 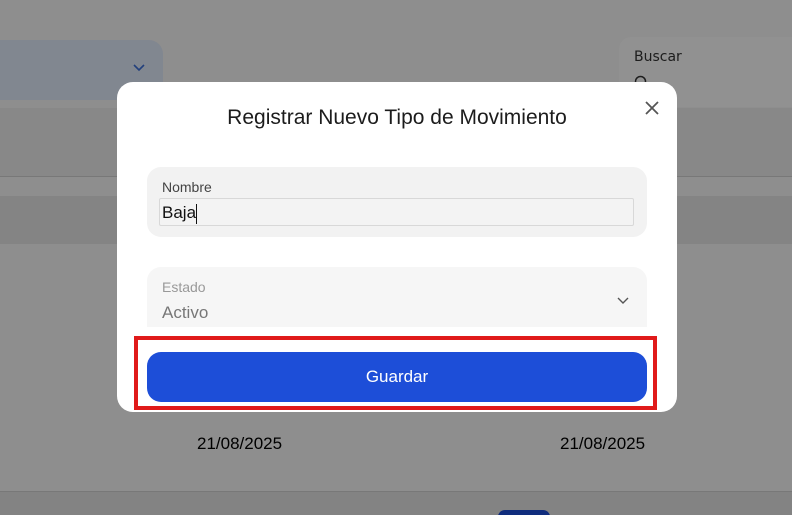 What do you see at coordinates (397, 117) in the screenshot?
I see `dialog-title: Registrar Nuevo Tipo de Movimiento` at bounding box center [397, 117].